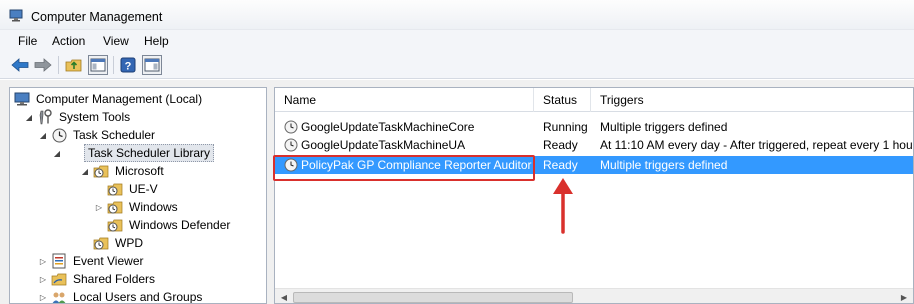 This screenshot has height=304, width=914. What do you see at coordinates (563, 206) in the screenshot?
I see `annotation-arrow-icon` at bounding box center [563, 206].